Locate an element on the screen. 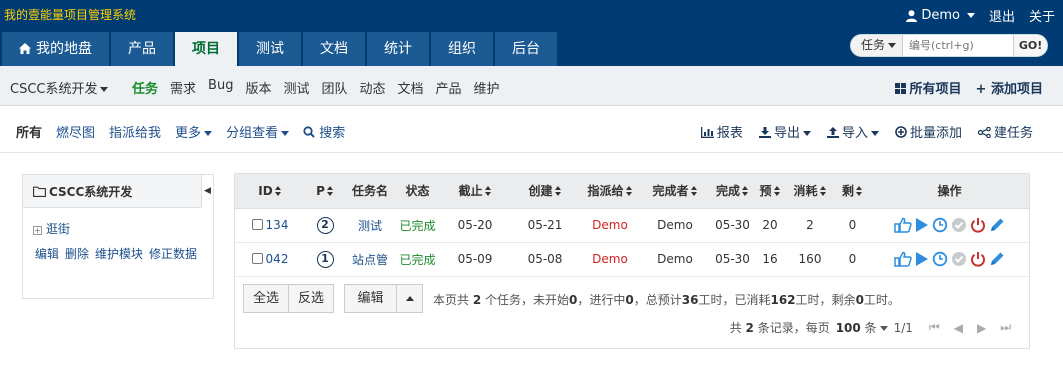 This screenshot has height=388, width=1063. col-finisher: 完成者 is located at coordinates (675, 191).